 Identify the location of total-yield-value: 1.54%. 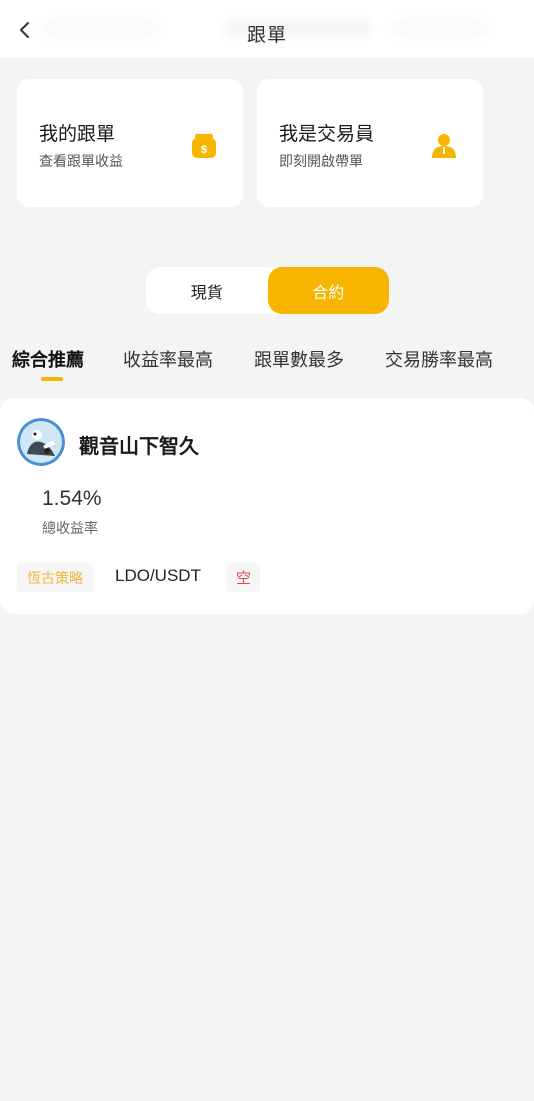
(72, 498).